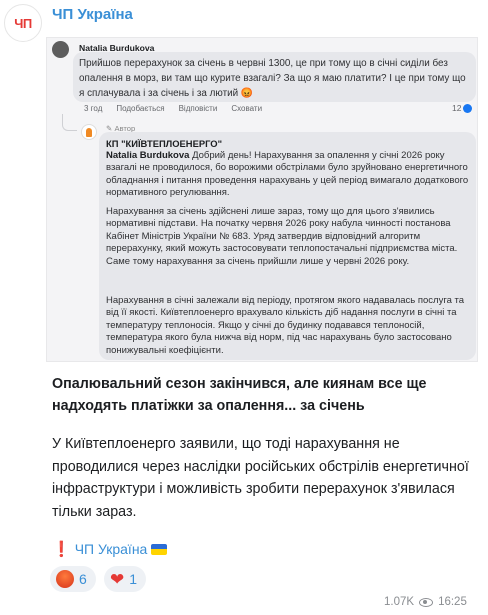 This screenshot has height=615, width=488. What do you see at coordinates (173, 108) in the screenshot?
I see `comment-meta: 3 год Подобається Відповісти Сховати` at bounding box center [173, 108].